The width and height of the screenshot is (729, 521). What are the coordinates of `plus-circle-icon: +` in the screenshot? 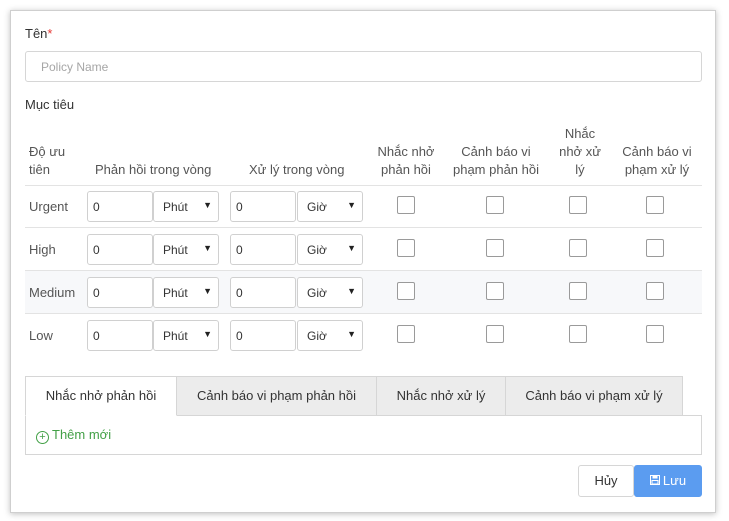 It's located at (42, 437).